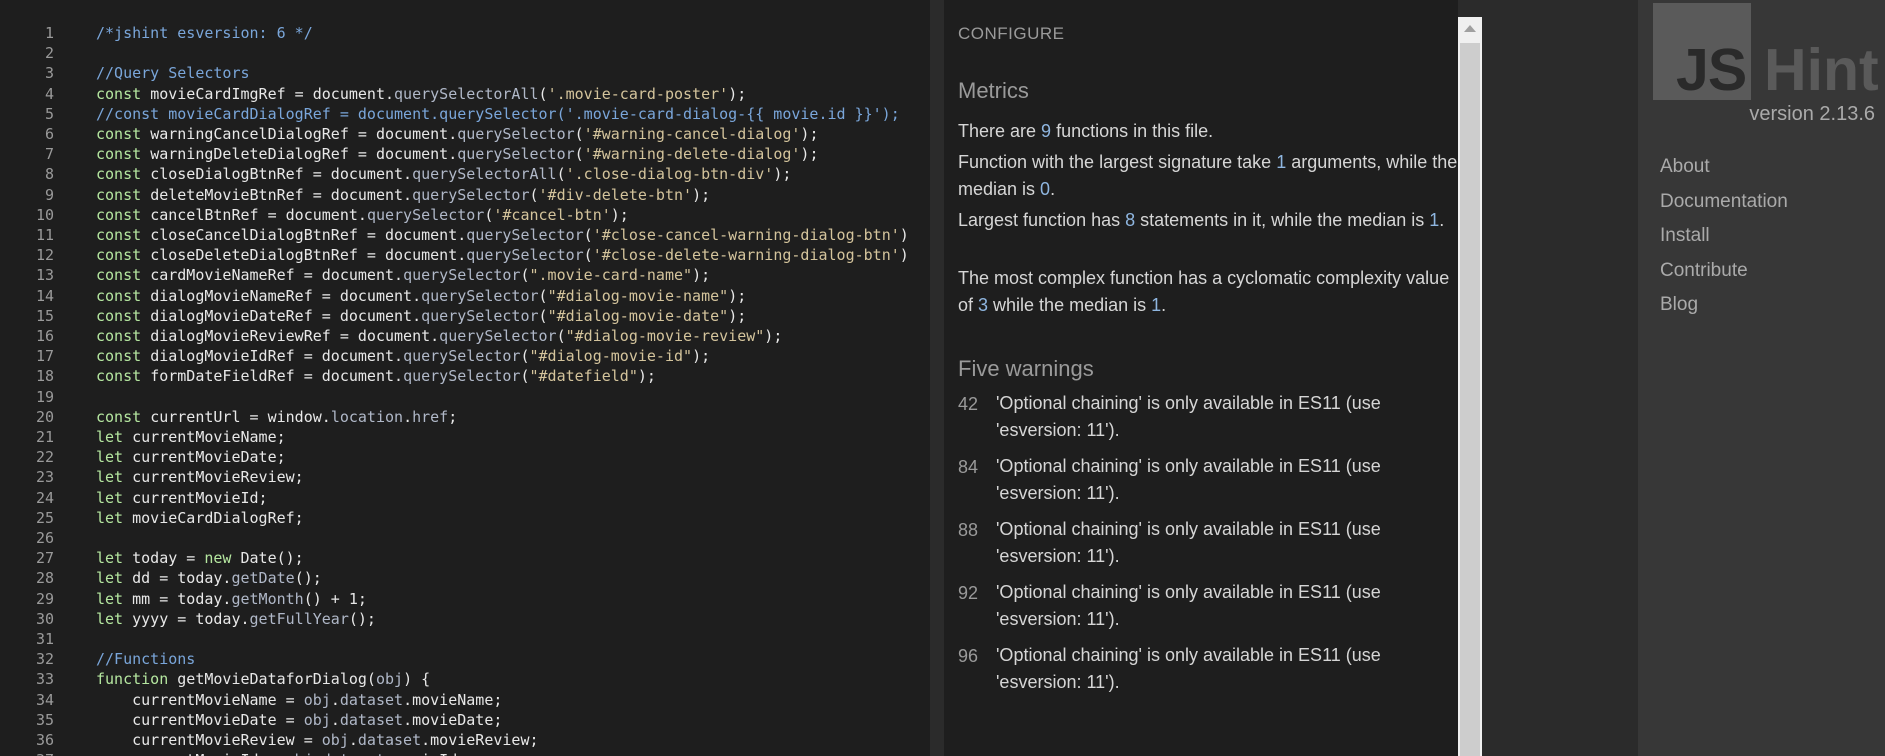  I want to click on code-token: /*jshint esversion: 6 */, so click(204, 33).